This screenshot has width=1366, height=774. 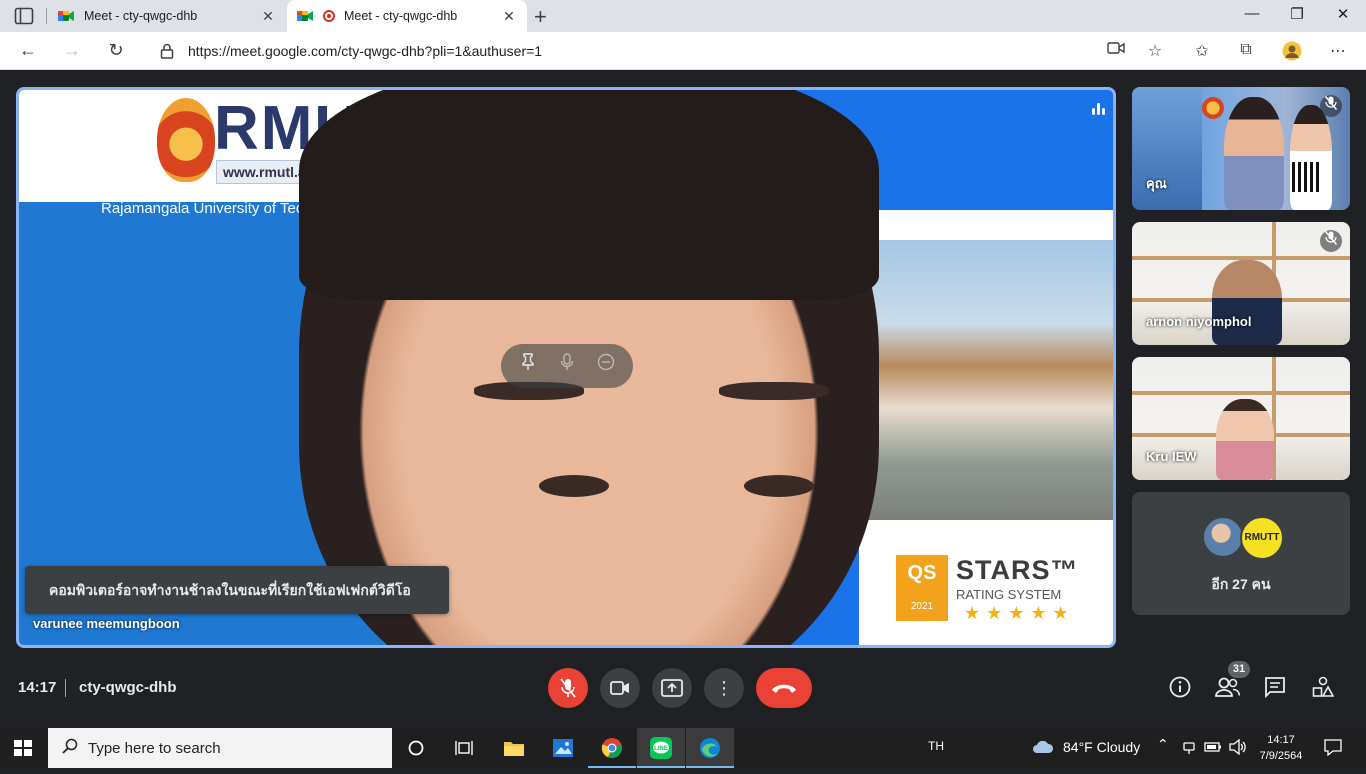 I want to click on camera-in-use-icon, so click(x=1116, y=51).